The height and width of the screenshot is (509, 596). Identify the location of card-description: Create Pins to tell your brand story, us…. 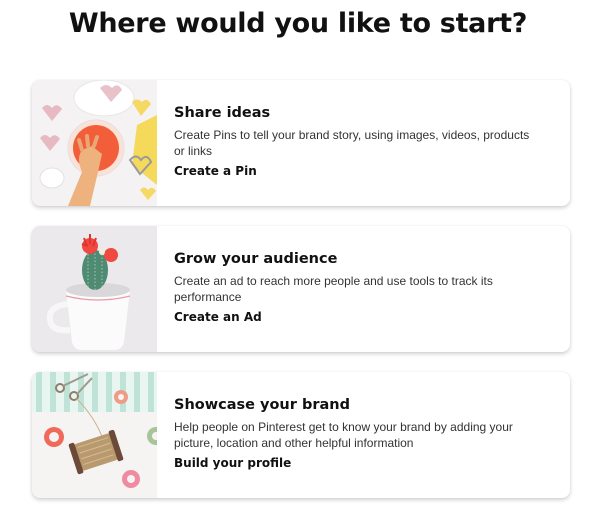
(352, 143).